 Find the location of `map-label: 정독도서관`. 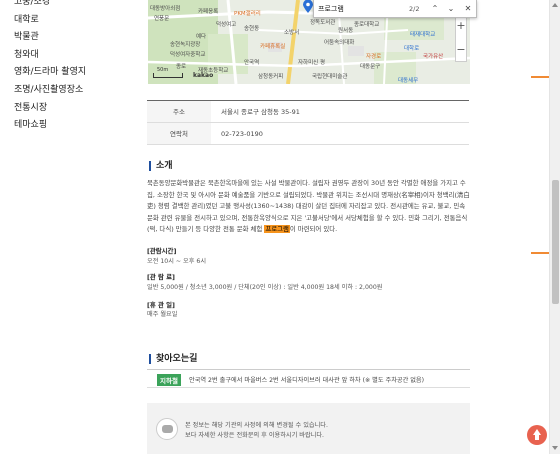

map-label: 정독도서관 is located at coordinates (323, 23).